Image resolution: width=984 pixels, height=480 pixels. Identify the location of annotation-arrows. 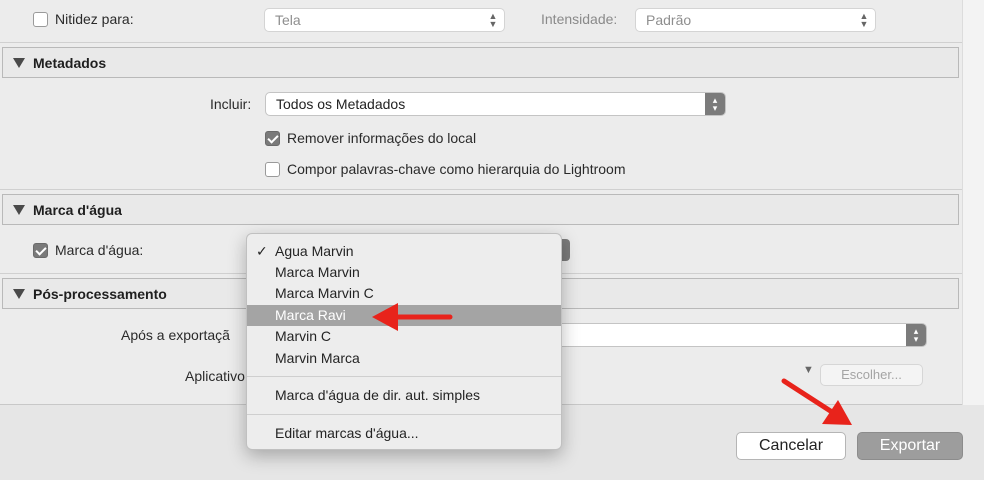
(612, 364).